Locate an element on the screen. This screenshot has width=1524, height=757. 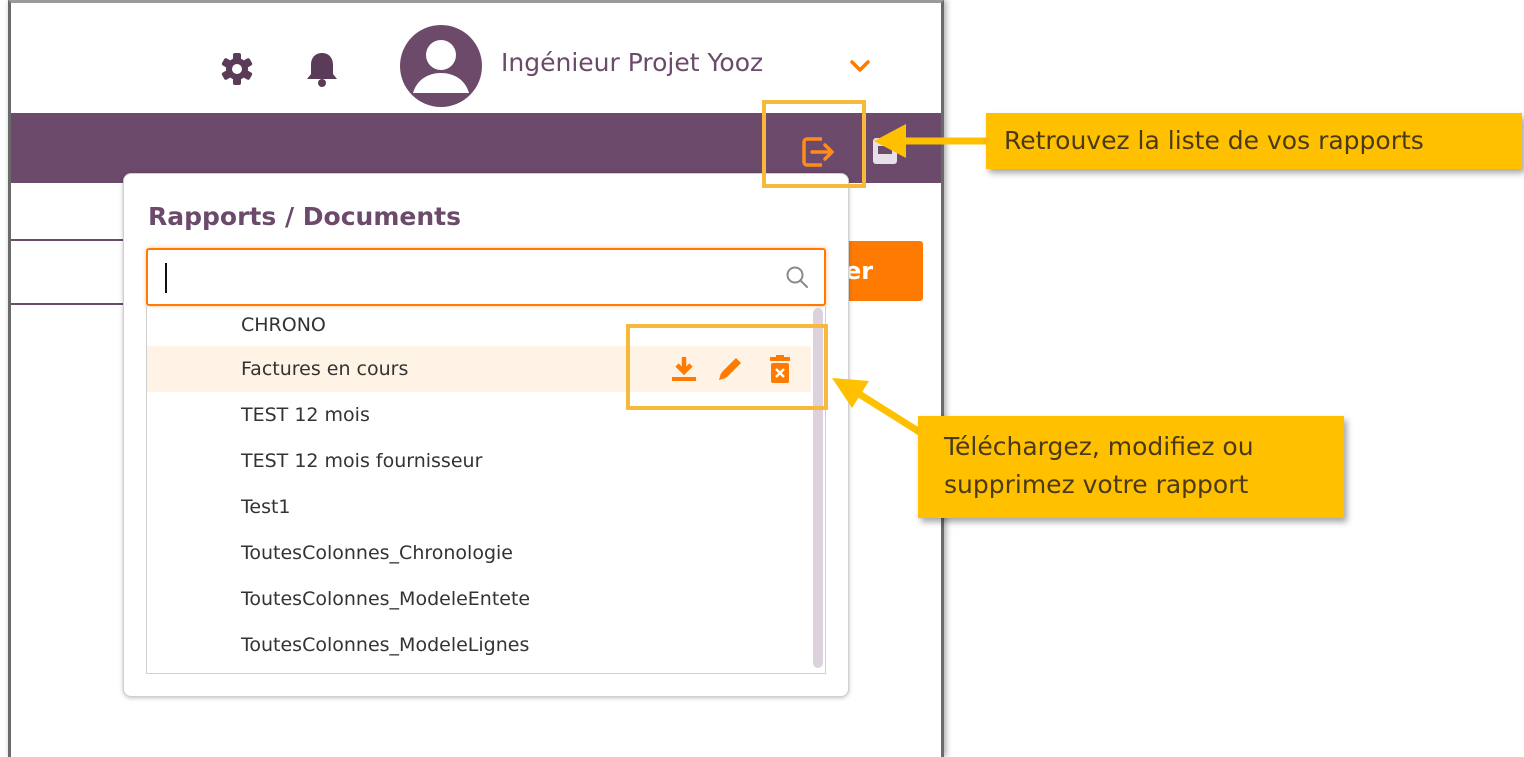
callout-text: Retrouvez la liste de vos rapports is located at coordinates (1214, 140).